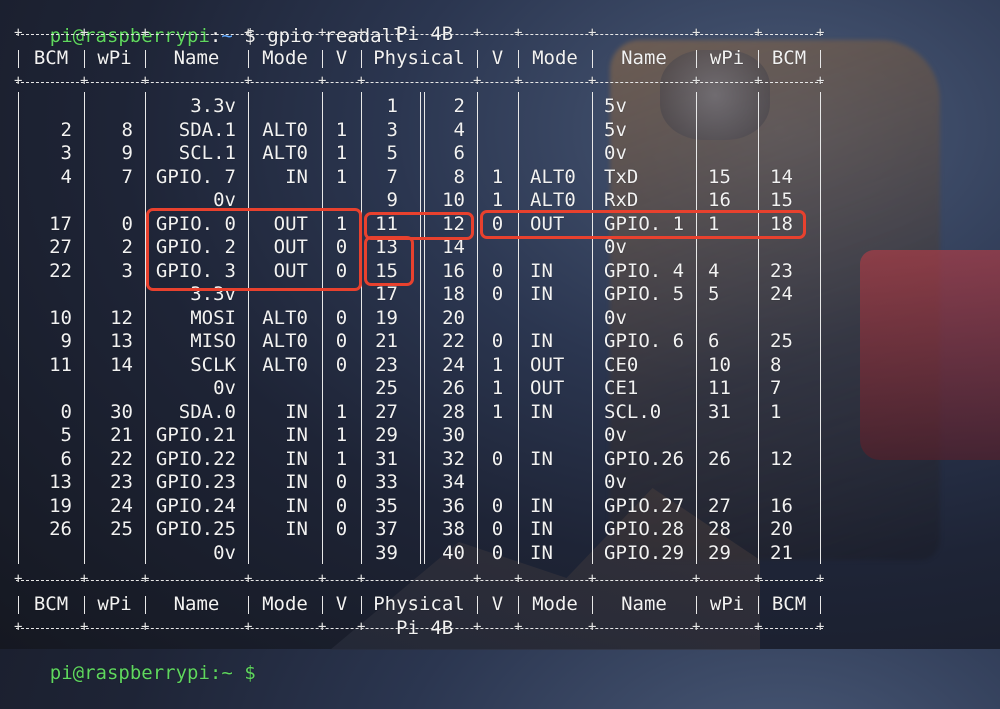 The width and height of the screenshot is (1000, 709). What do you see at coordinates (60, 364) in the screenshot?
I see `table-cell: 11` at bounding box center [60, 364].